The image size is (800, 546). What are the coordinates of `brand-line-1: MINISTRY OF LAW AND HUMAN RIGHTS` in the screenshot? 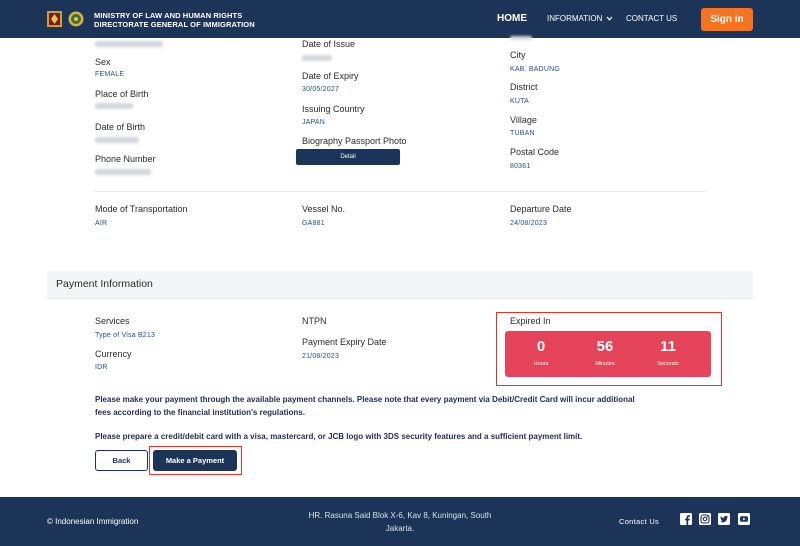 It's located at (168, 15).